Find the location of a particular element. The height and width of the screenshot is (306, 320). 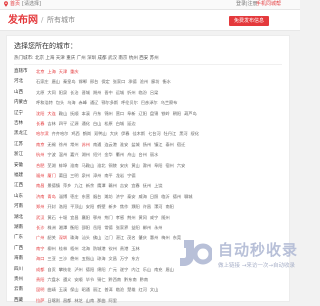

city-link: 焦作 is located at coordinates (124, 206).